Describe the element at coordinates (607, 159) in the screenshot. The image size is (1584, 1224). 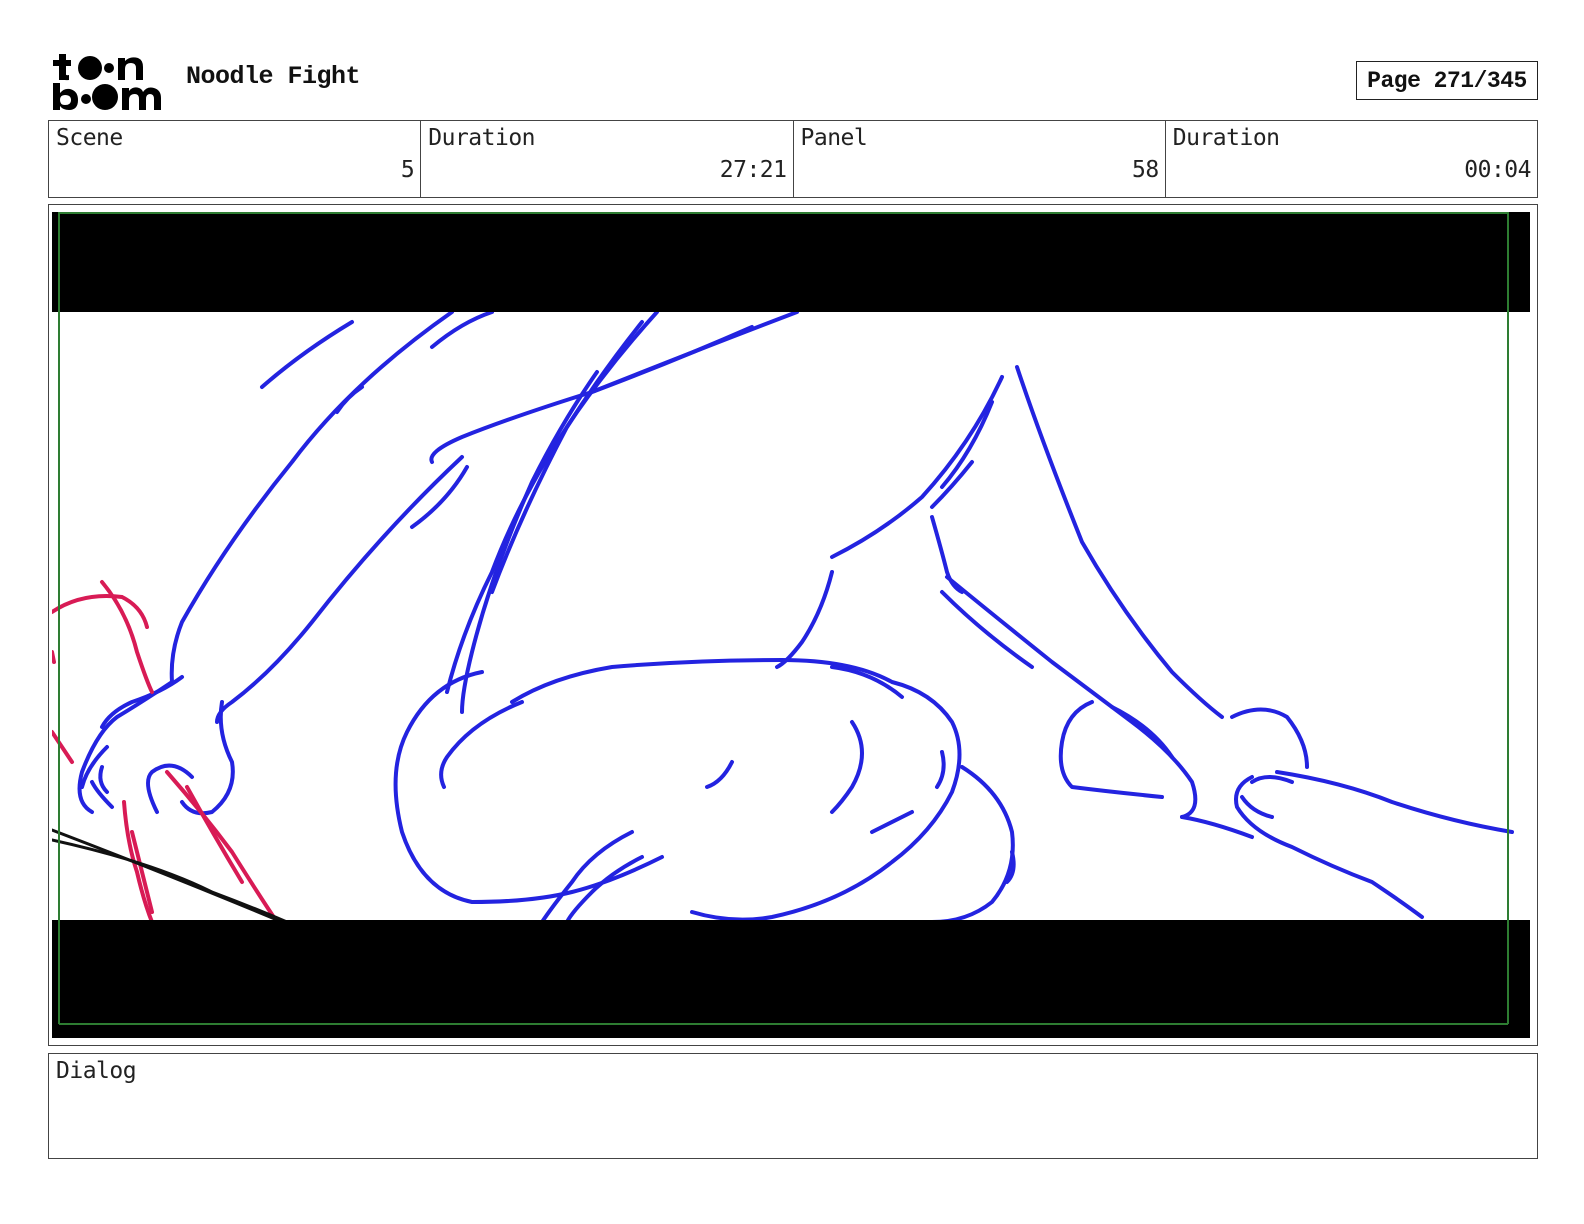
I see `scene-duration-cell: Duration 27:21` at that location.